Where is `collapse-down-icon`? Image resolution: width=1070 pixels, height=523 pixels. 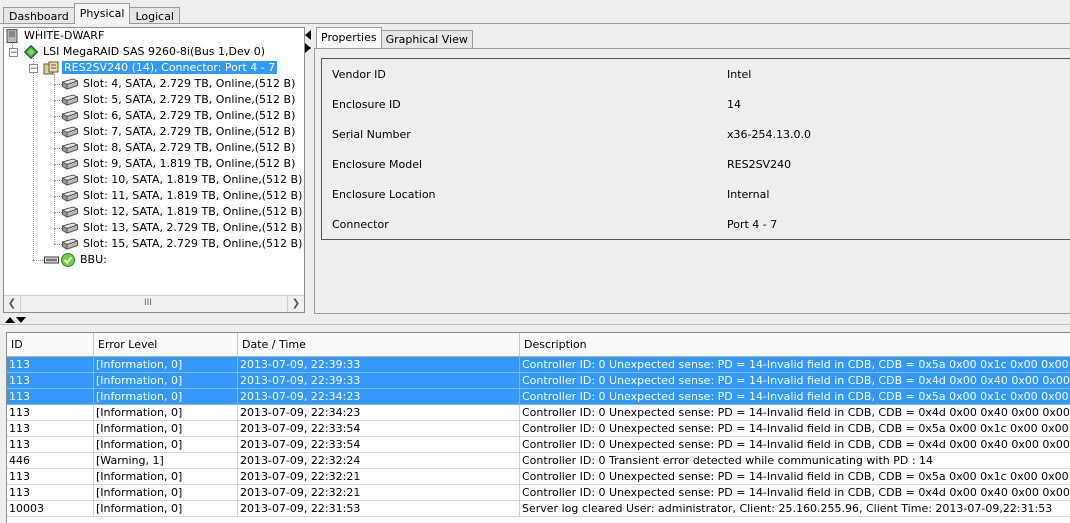 collapse-down-icon is located at coordinates (21, 320).